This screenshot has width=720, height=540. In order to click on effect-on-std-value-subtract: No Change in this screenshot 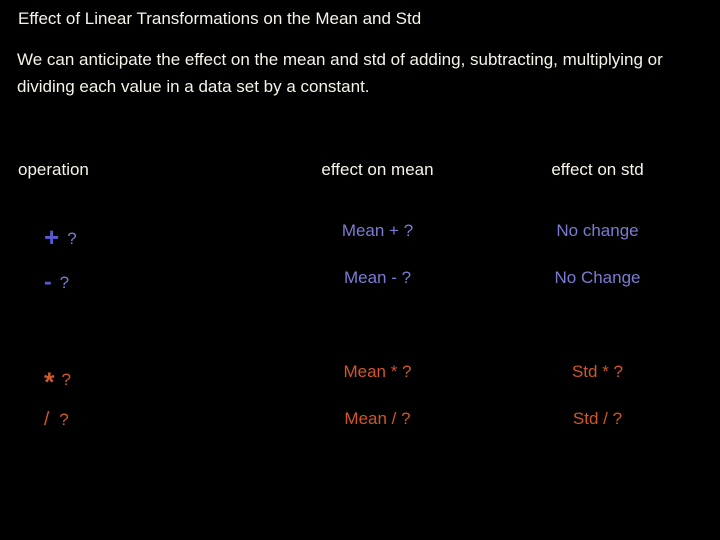, I will do `click(597, 277)`.